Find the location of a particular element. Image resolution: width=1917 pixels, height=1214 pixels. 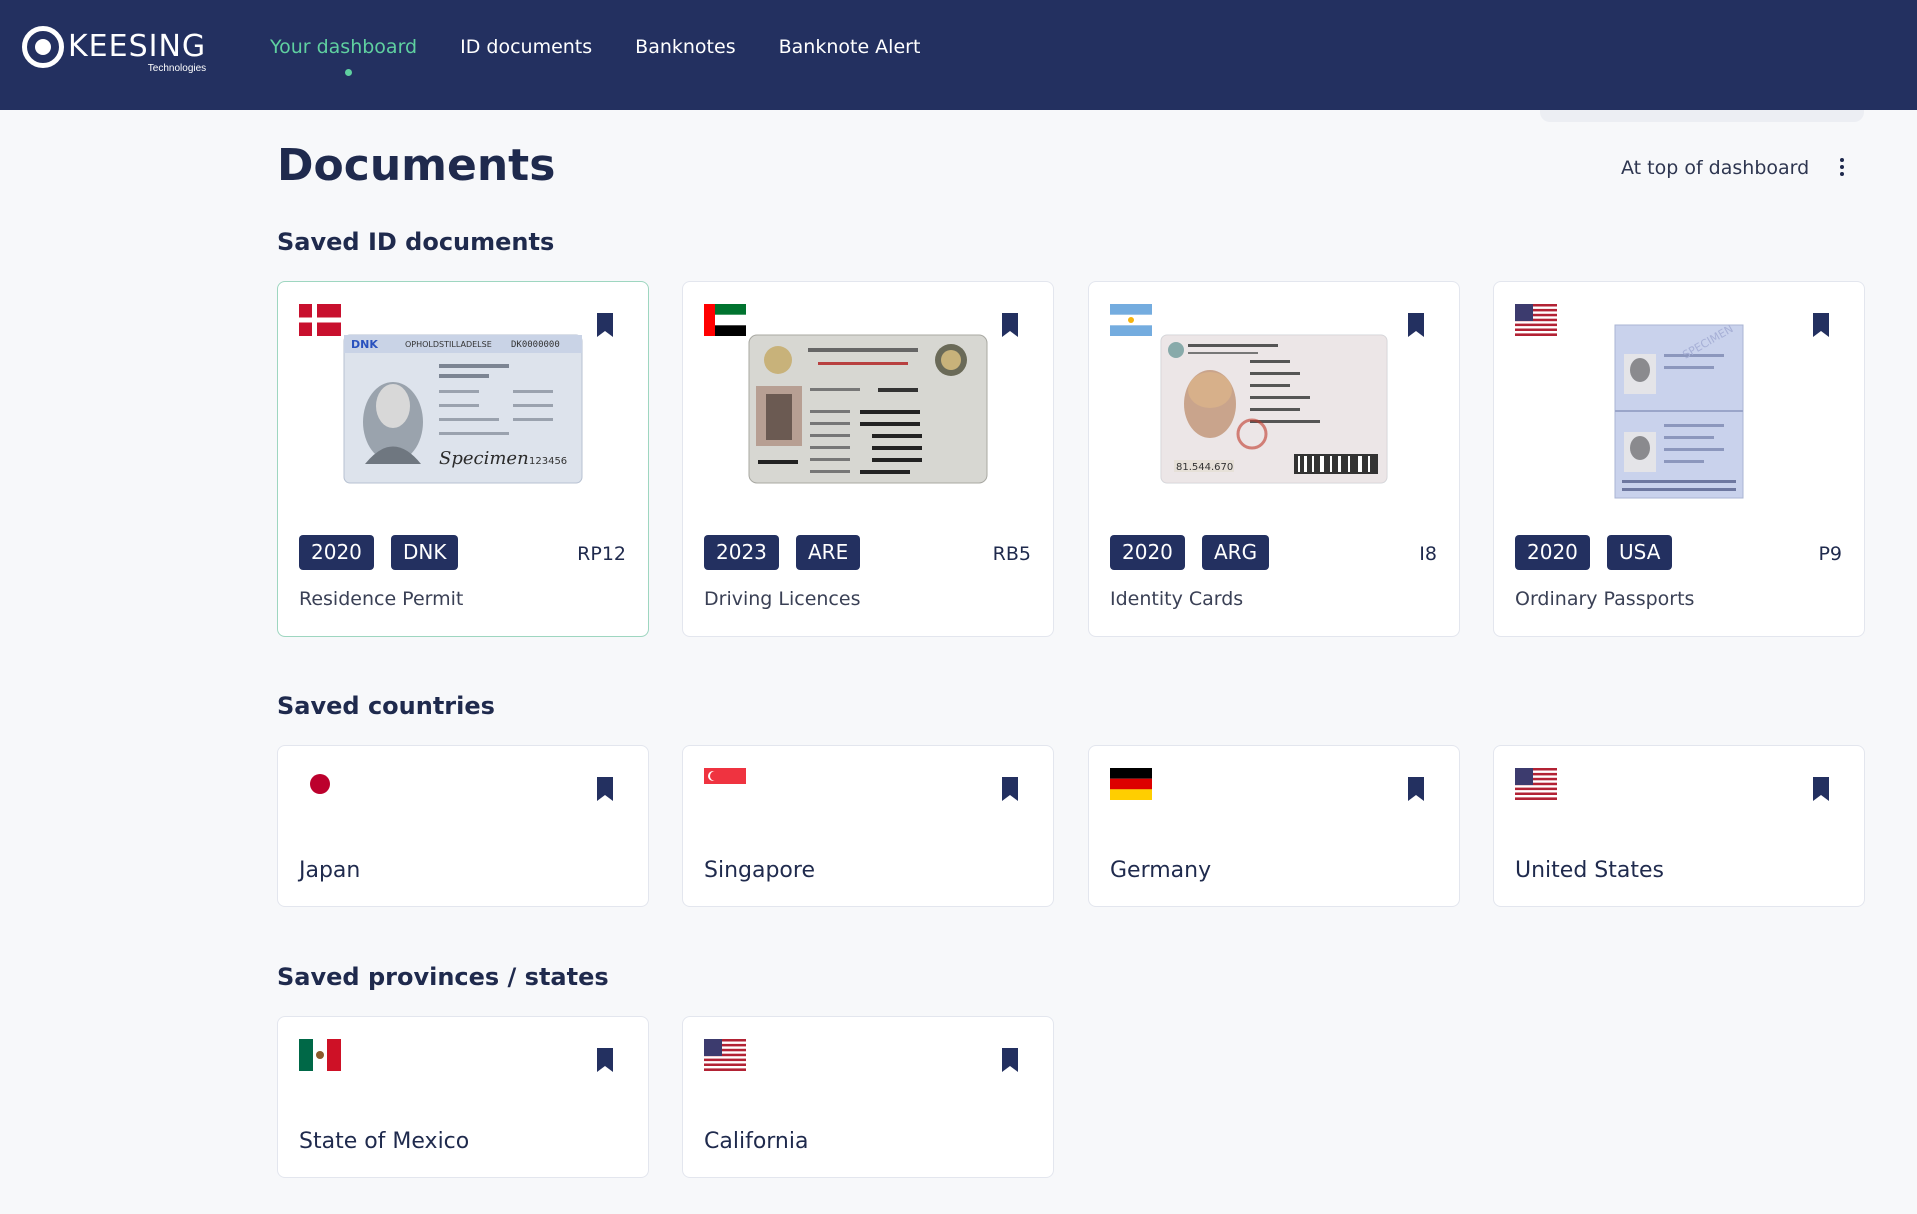

country-code-badge: DNK is located at coordinates (425, 552).